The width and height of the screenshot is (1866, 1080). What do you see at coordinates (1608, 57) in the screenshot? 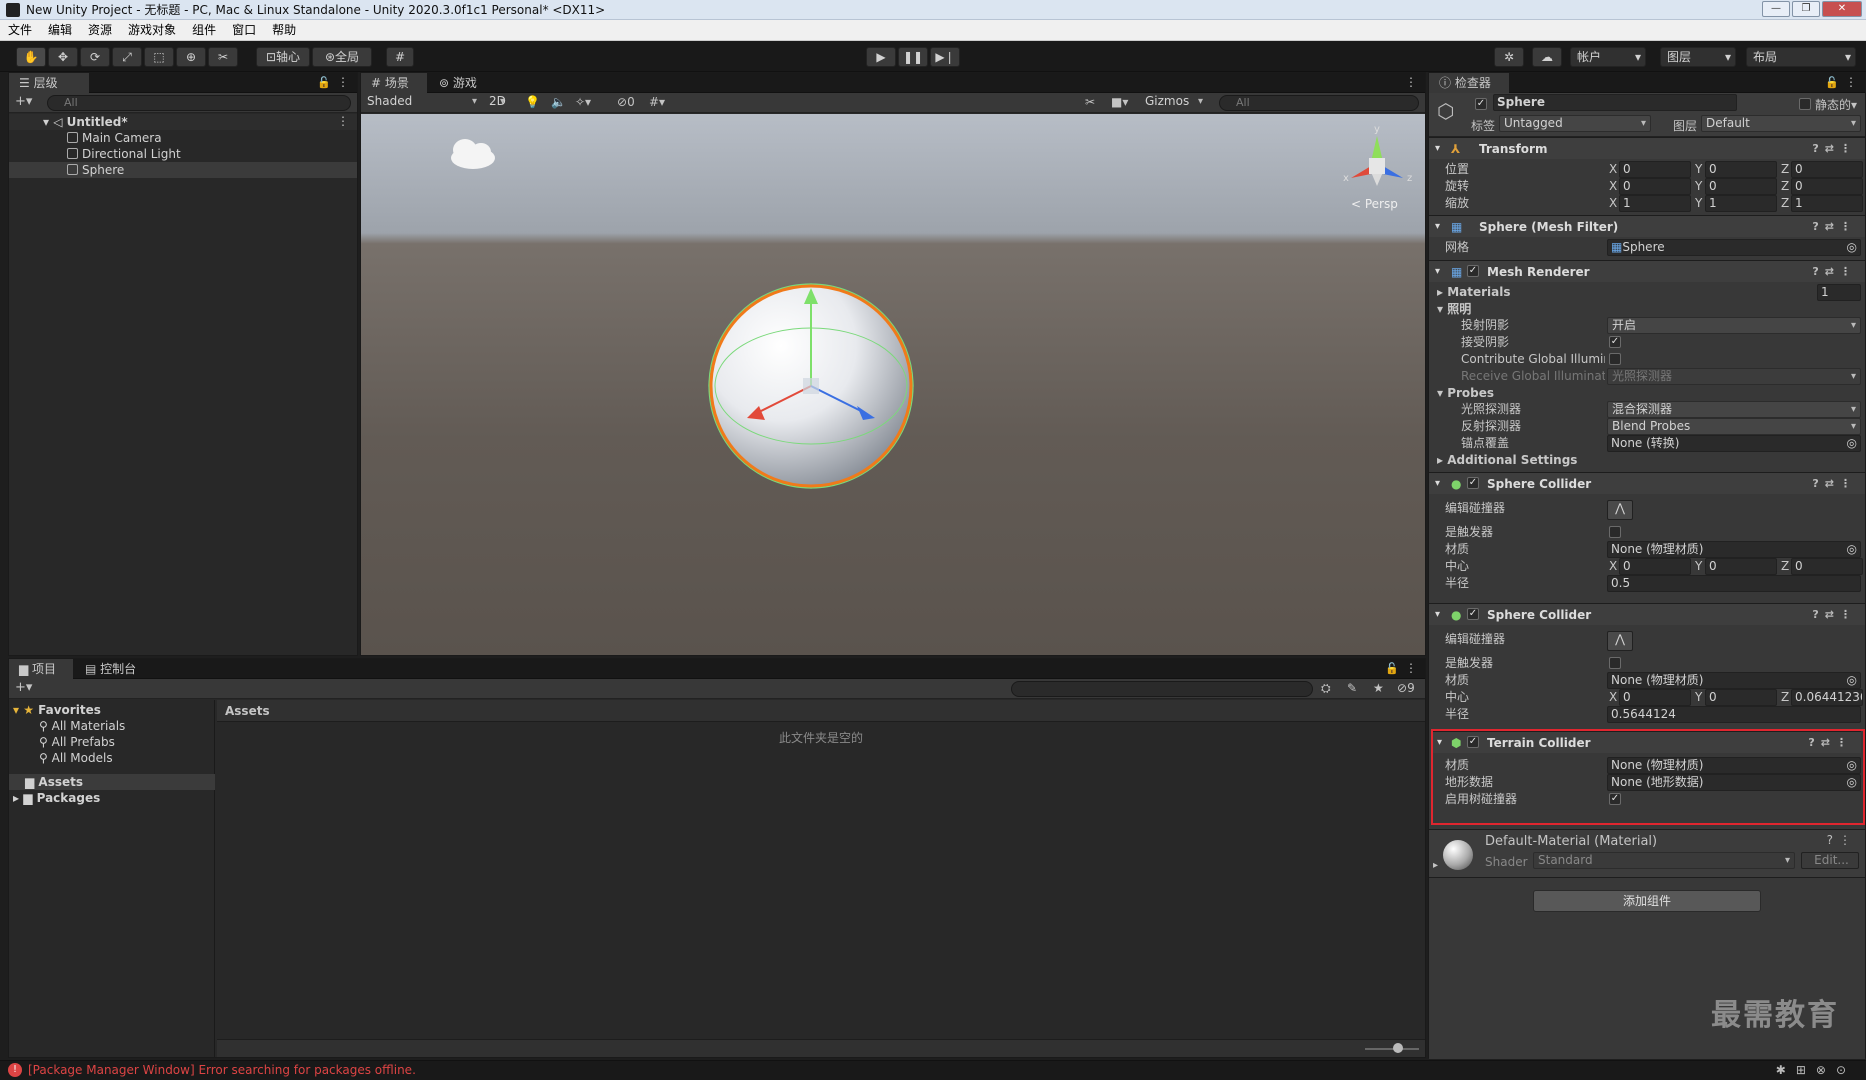
I see `account-dropdown: 帐户 ▾` at bounding box center [1608, 57].